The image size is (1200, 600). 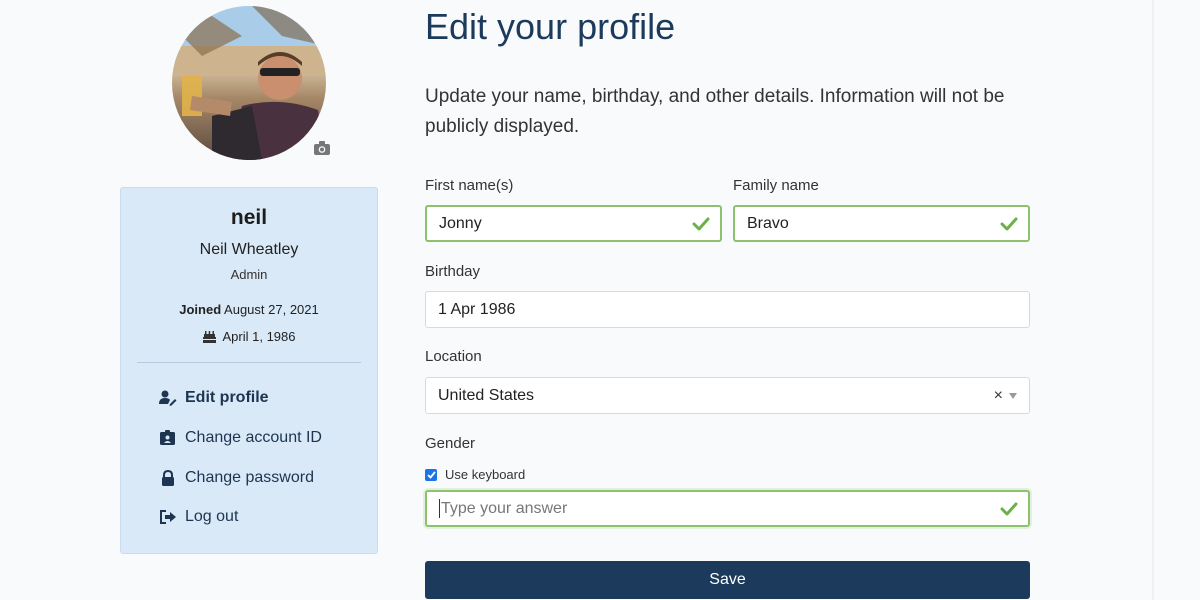 I want to click on use-keyboard-option: Use keyboard, so click(x=475, y=474).